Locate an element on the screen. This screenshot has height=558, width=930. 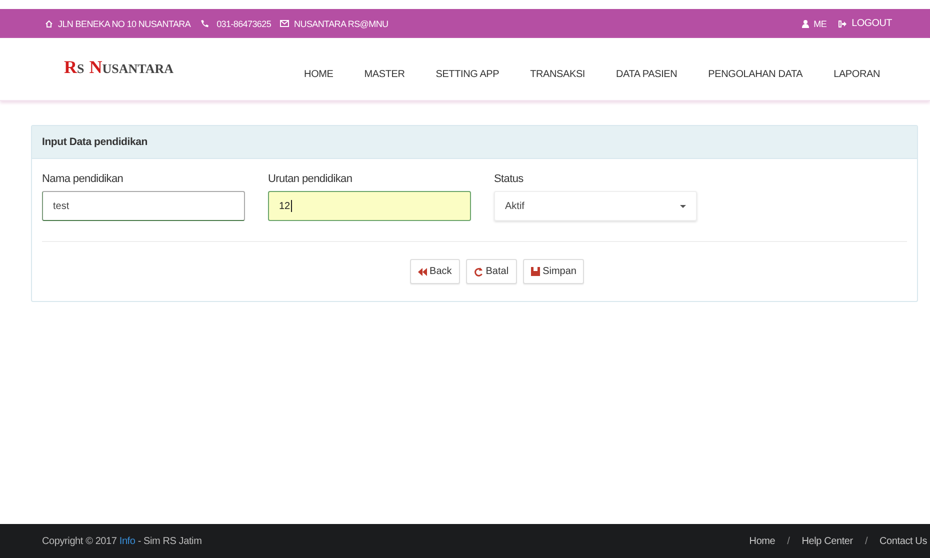
floppy-icon is located at coordinates (535, 271).